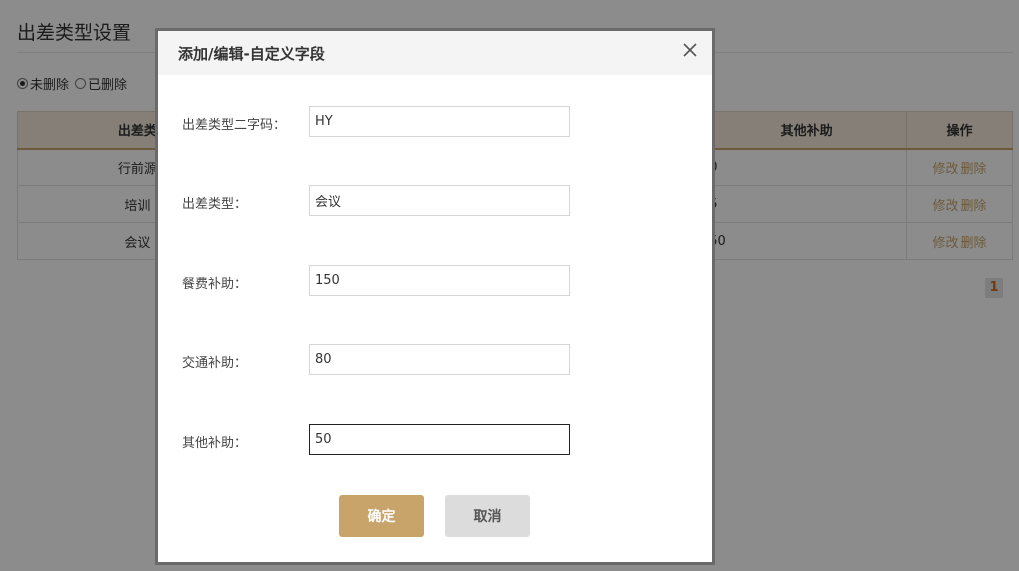 The image size is (1019, 571). What do you see at coordinates (690, 50) in the screenshot?
I see `close-icon` at bounding box center [690, 50].